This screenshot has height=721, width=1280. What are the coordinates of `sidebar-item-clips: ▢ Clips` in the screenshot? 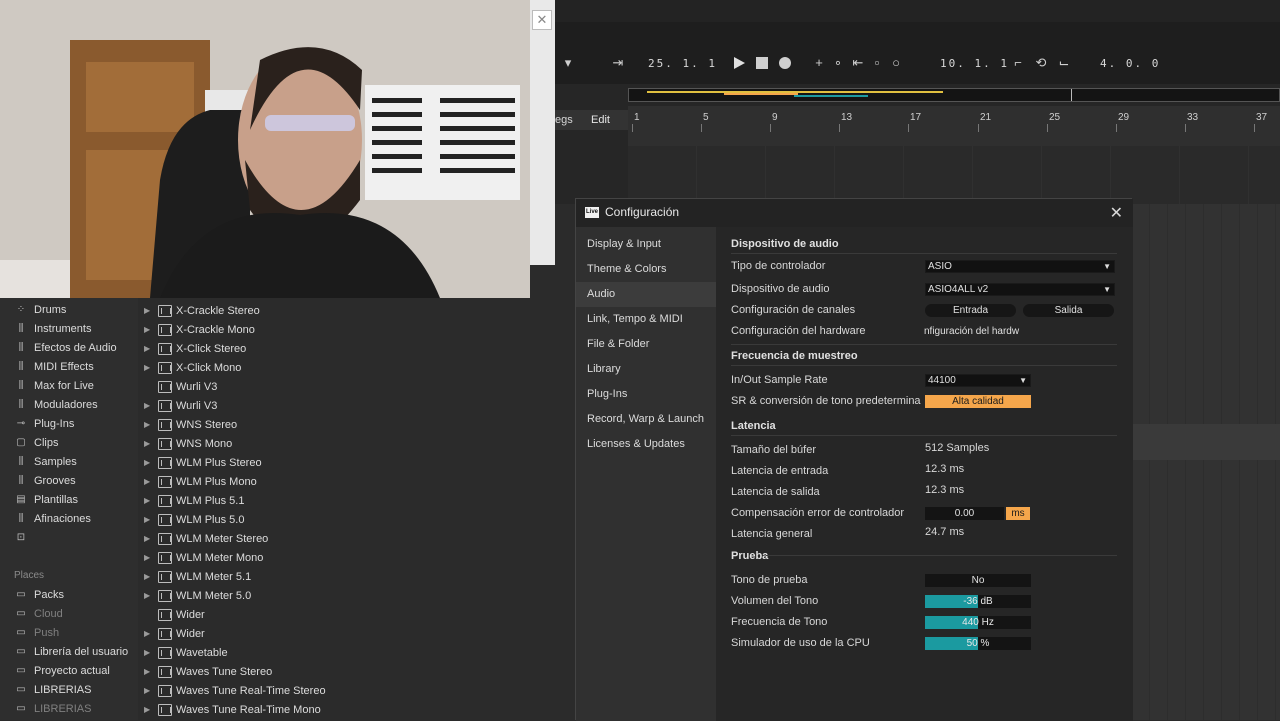 It's located at (36, 443).